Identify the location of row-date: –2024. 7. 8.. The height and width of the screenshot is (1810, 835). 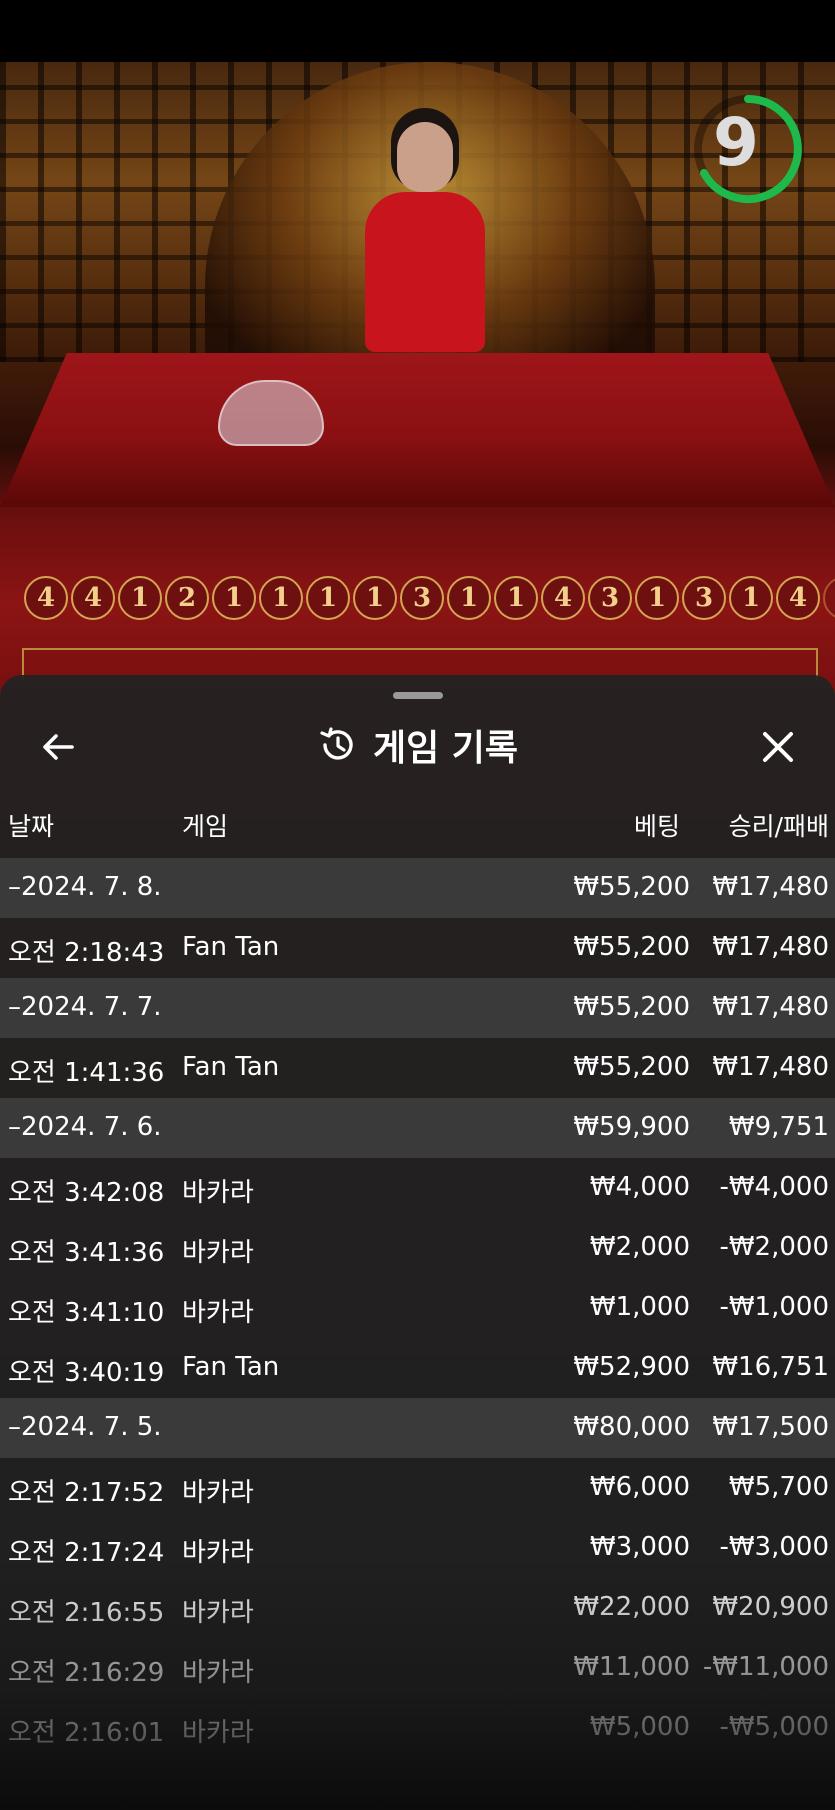
(85, 887).